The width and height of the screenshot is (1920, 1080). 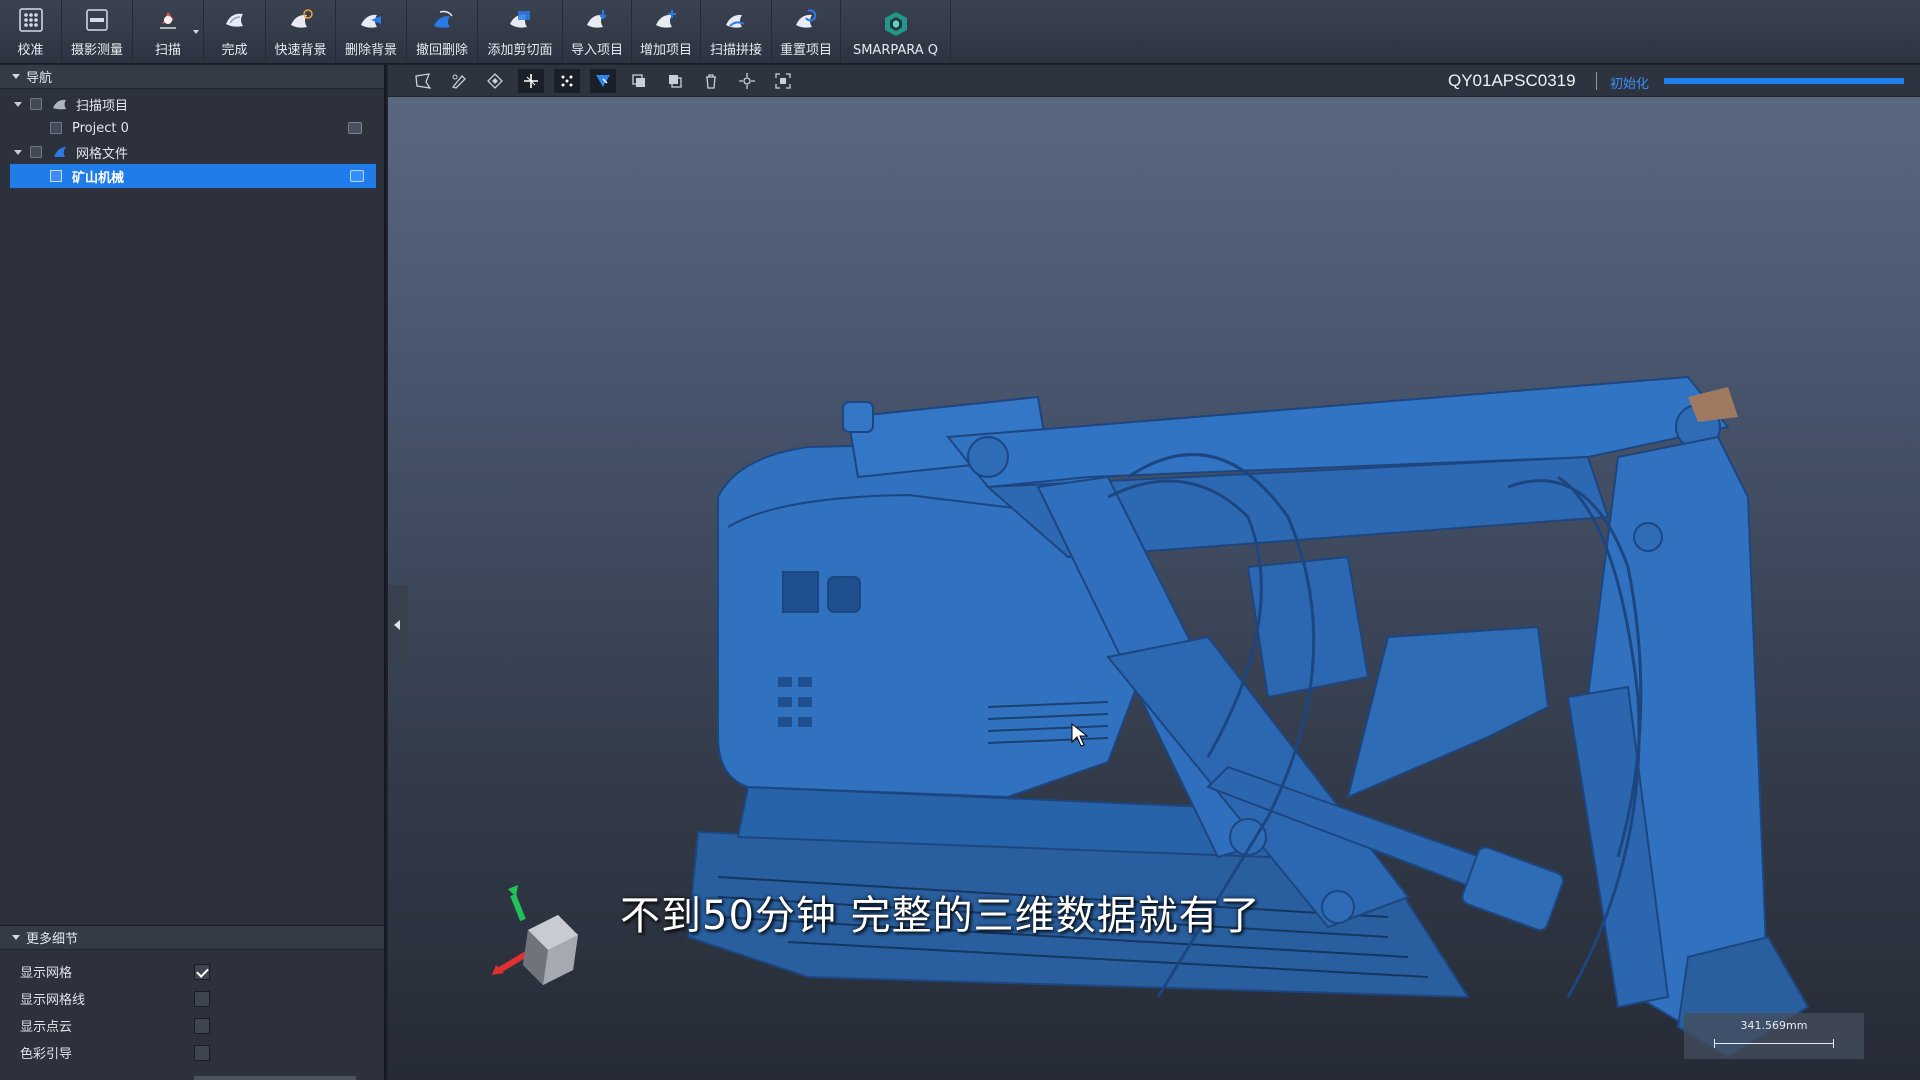 What do you see at coordinates (192, 1052) in the screenshot?
I see `option-color-guide: 色彩引导` at bounding box center [192, 1052].